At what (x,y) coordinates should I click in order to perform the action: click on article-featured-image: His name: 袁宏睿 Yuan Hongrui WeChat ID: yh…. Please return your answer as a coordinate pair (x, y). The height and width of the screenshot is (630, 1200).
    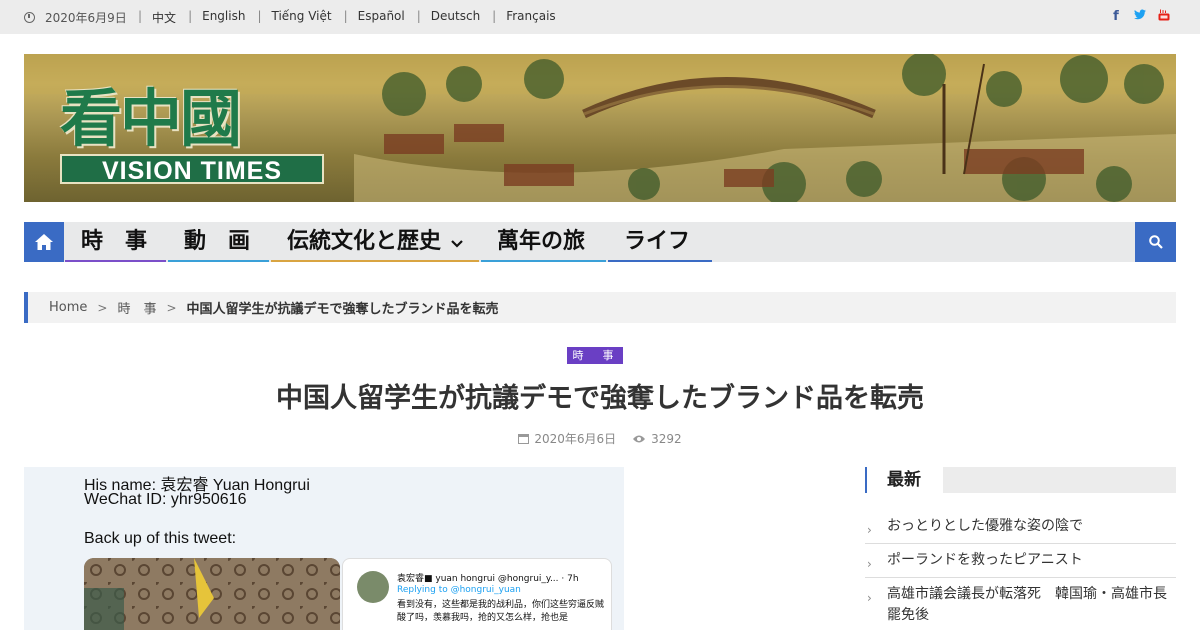
    Looking at the image, I should click on (324, 548).